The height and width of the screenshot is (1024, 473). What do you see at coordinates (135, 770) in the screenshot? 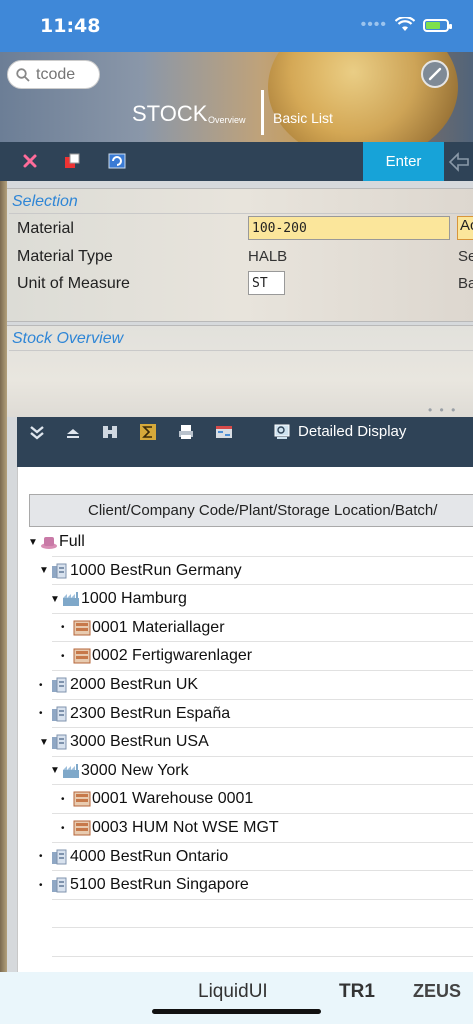
I see `tree-row-label: 3000 New York` at bounding box center [135, 770].